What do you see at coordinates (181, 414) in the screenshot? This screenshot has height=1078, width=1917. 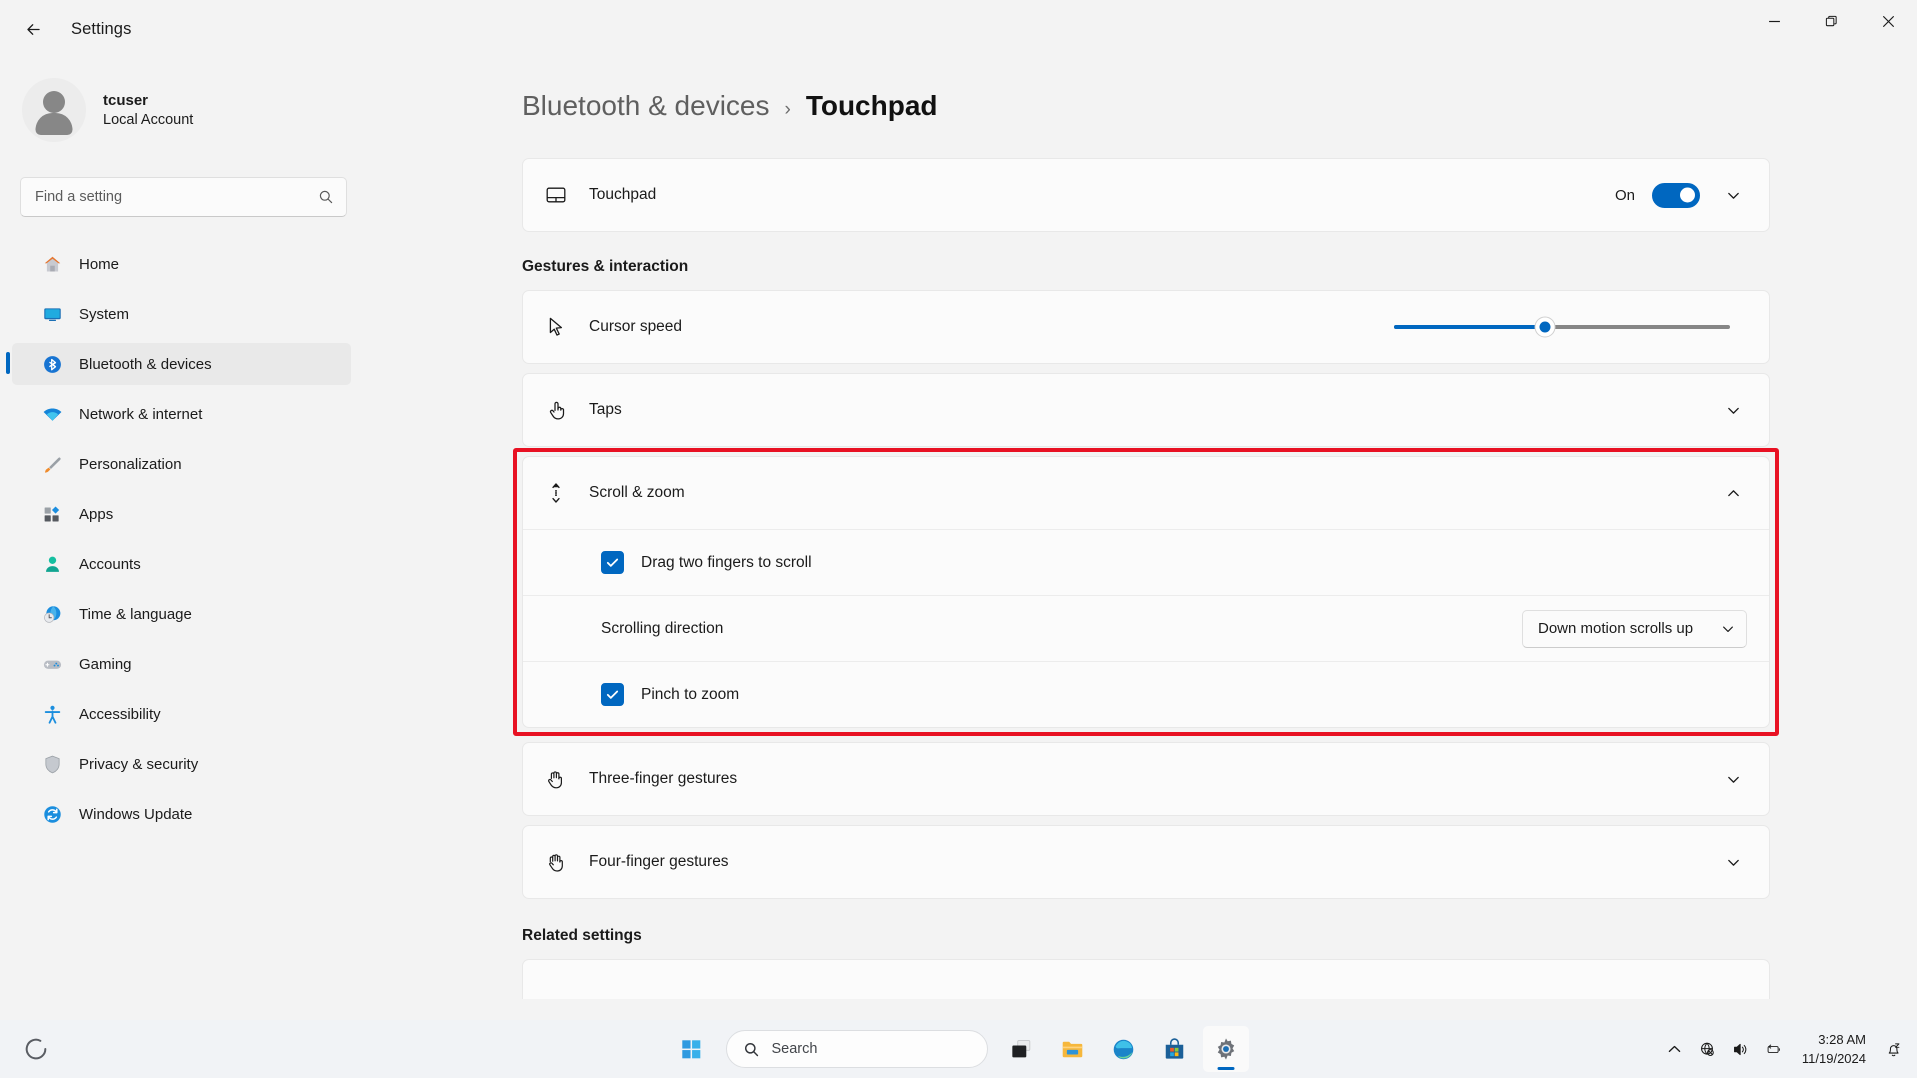 I see `sidebar-item-network-internet: Network & internet` at bounding box center [181, 414].